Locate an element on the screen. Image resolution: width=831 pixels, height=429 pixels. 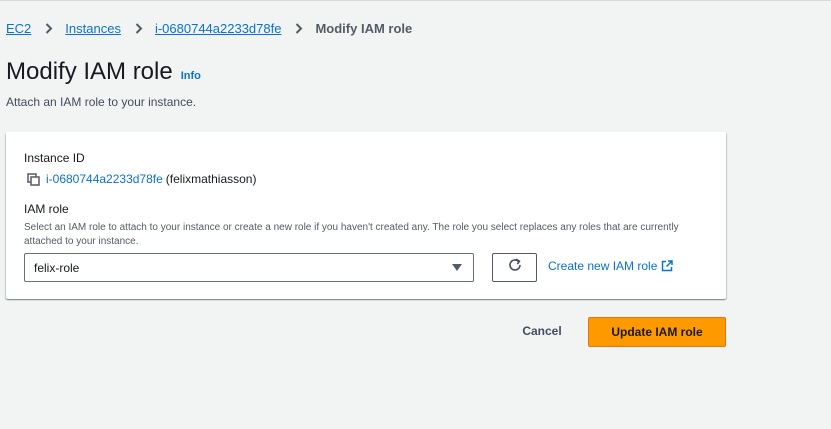
page-header: Modify IAM role Info is located at coordinates (103, 72).